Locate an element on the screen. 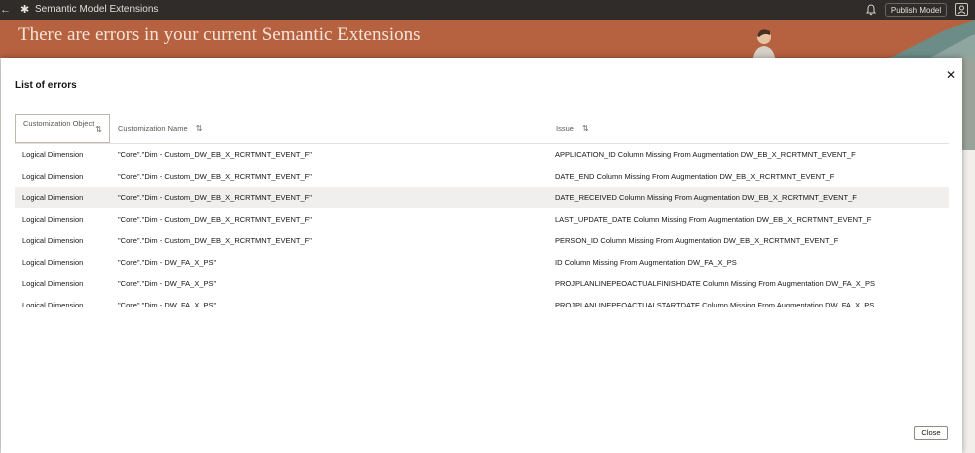 This screenshot has width=975, height=453. column-header-customization-name: Customization Name ⇅ is located at coordinates (332, 128).